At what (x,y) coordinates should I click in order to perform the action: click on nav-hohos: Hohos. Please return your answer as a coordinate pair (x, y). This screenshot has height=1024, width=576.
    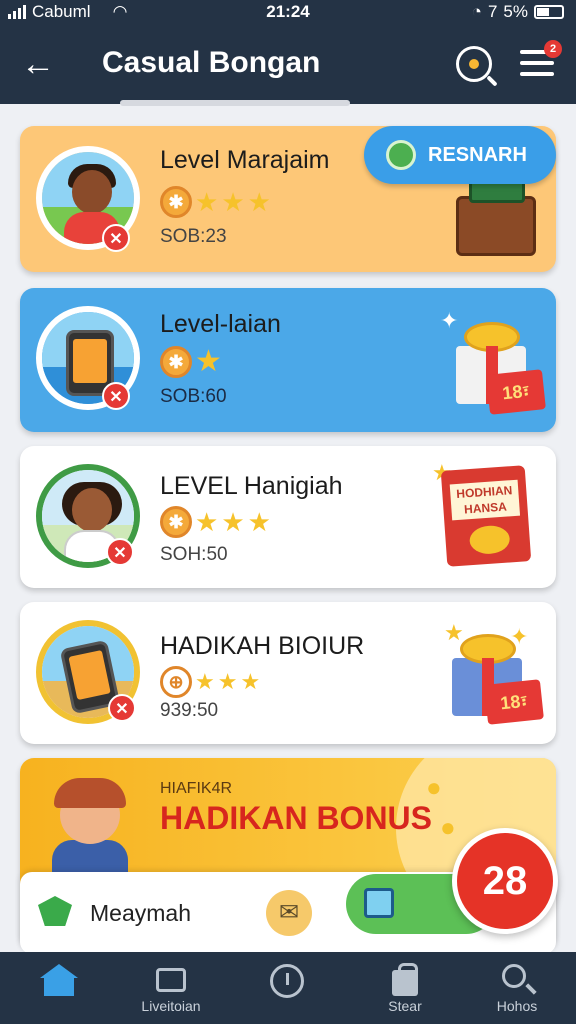
    Looking at the image, I should click on (517, 988).